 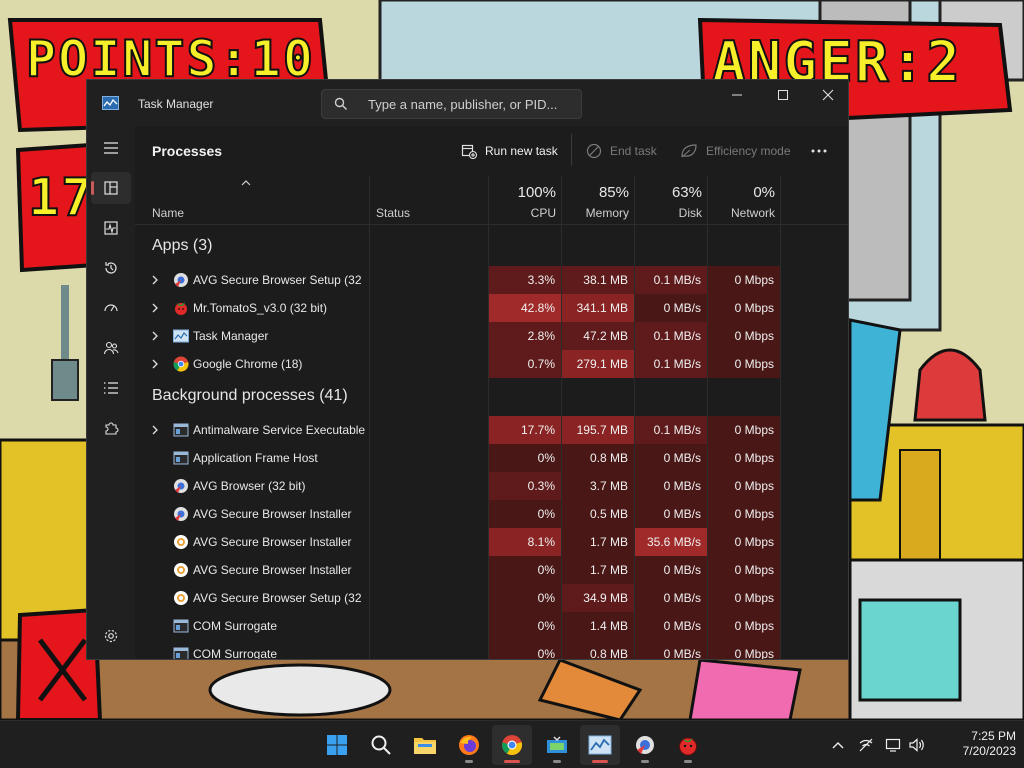 I want to click on cpu-value: 3.3%, so click(x=525, y=280).